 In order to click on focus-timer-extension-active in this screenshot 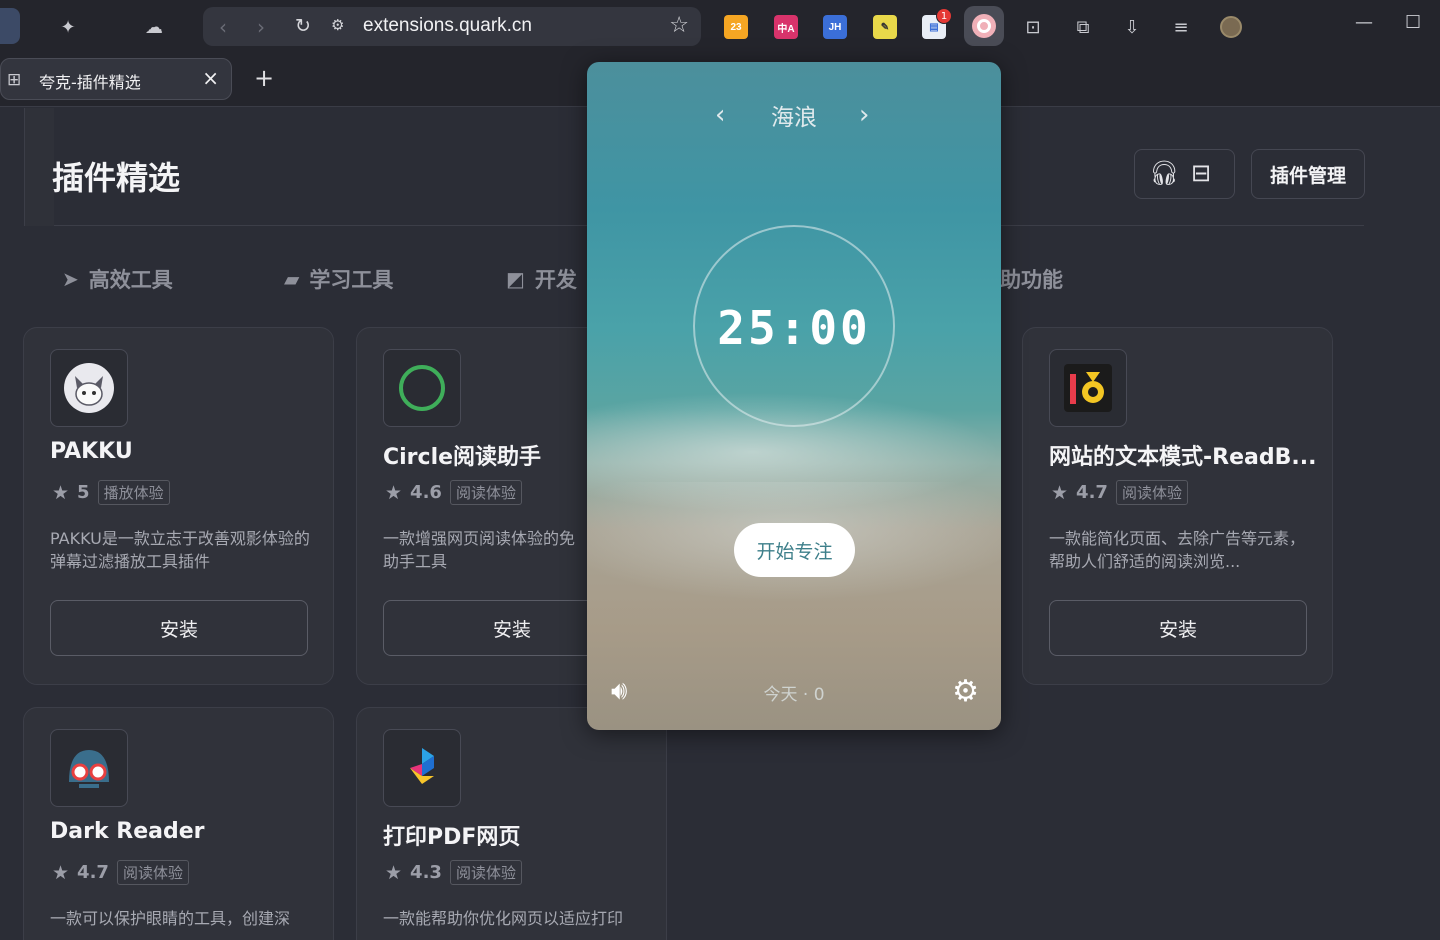, I will do `click(984, 26)`.